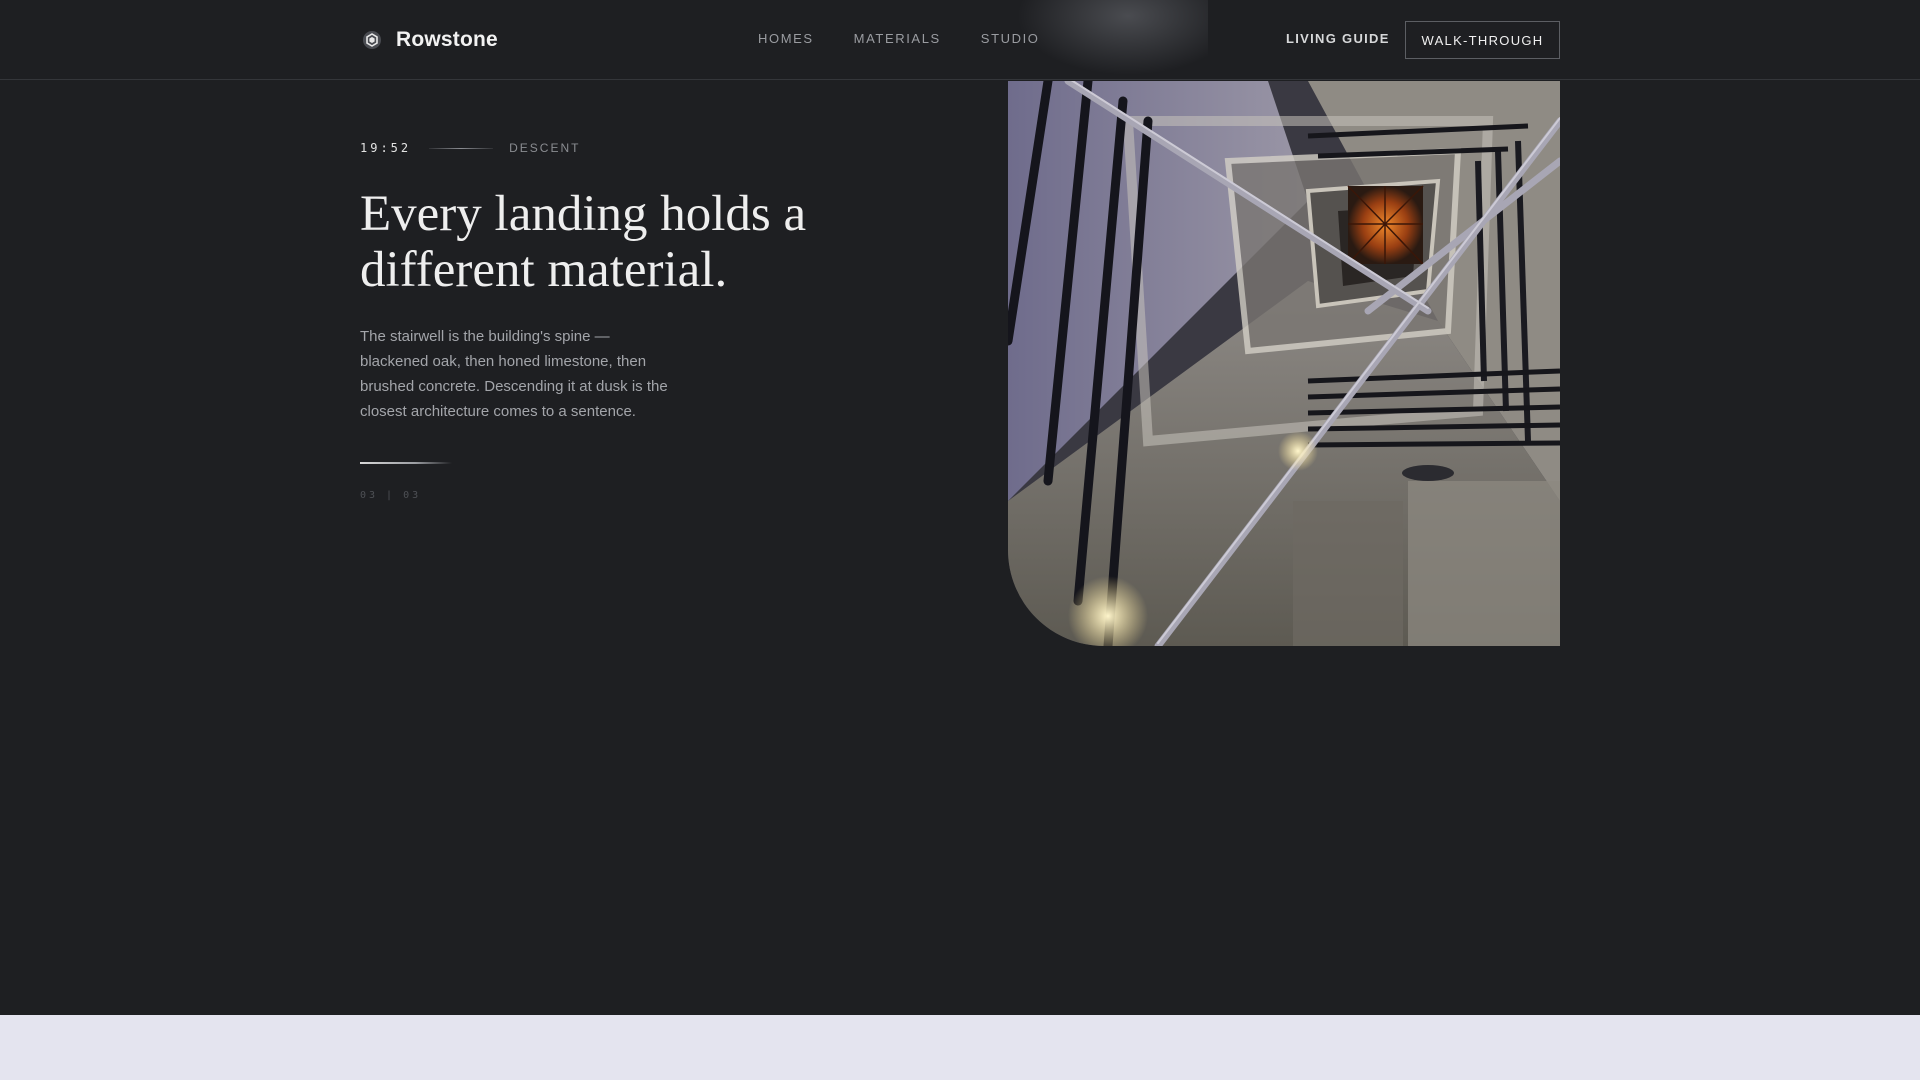 The height and width of the screenshot is (1080, 1920). I want to click on photo-glow, so click(1108, 40).